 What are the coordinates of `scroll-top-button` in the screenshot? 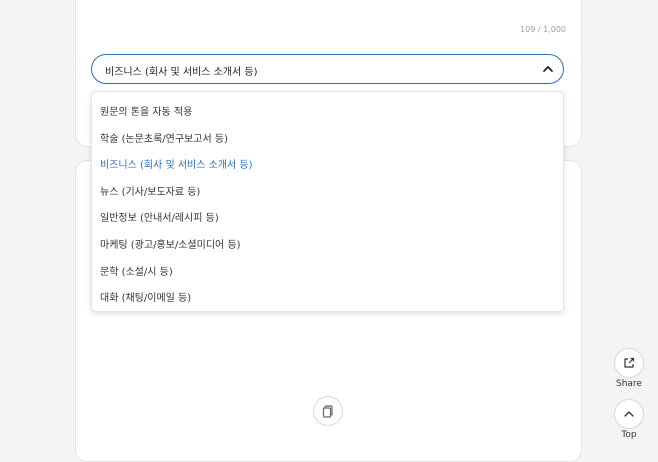 It's located at (629, 414).